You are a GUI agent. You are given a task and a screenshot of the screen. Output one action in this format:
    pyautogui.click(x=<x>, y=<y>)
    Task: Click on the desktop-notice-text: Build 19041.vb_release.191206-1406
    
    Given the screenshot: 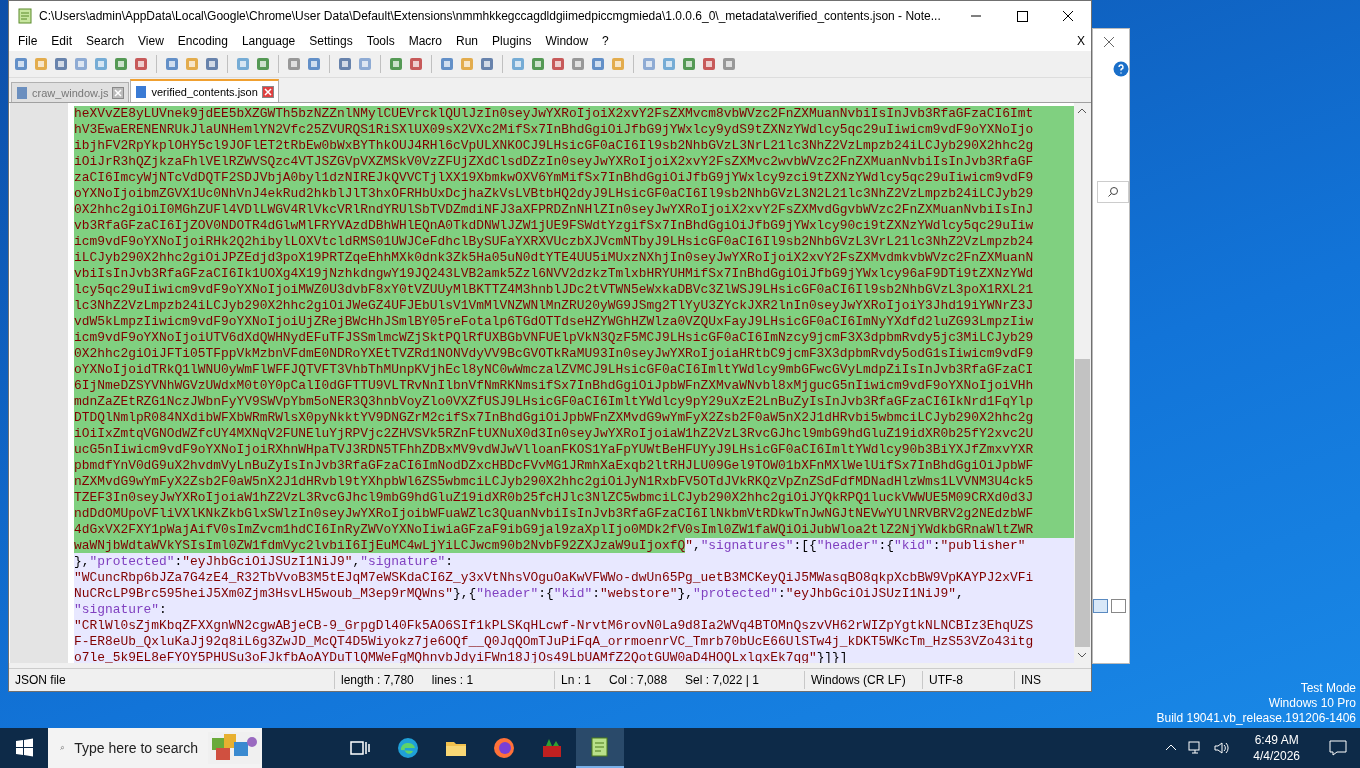 What is the action you would take?
    pyautogui.click(x=1256, y=718)
    